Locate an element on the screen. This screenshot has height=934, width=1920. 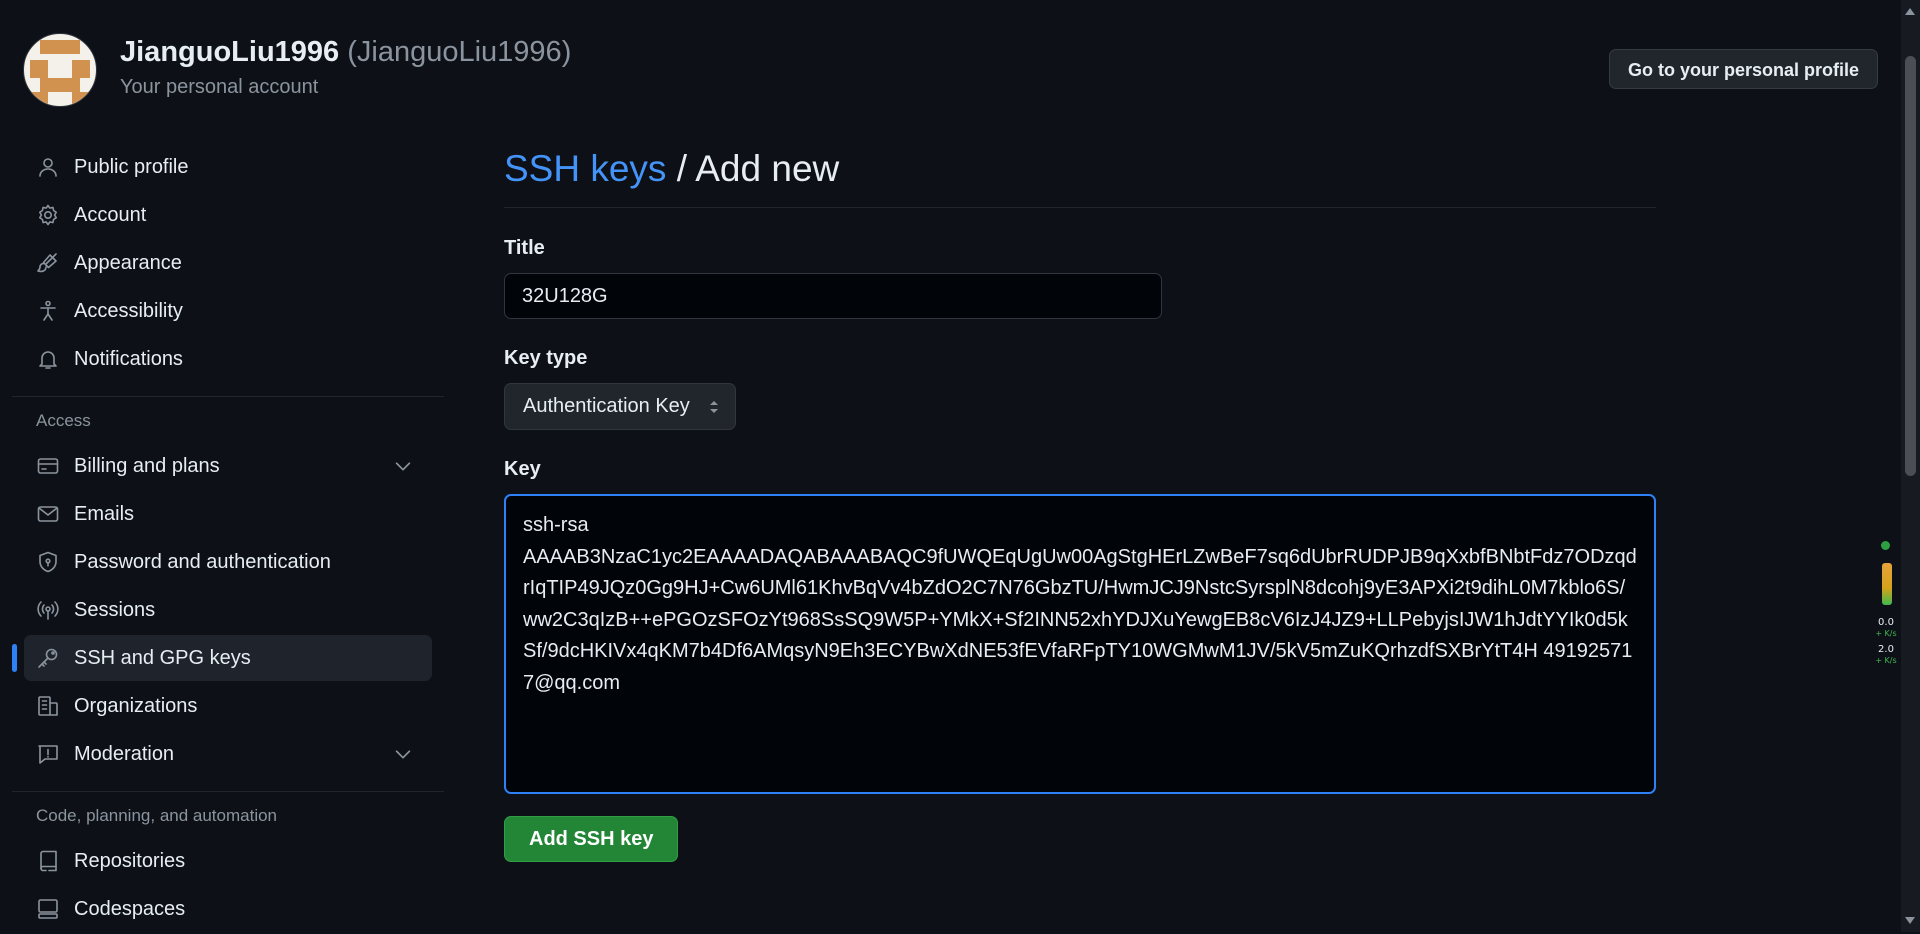
add-ssh-key-button: Add SSH key is located at coordinates (591, 839).